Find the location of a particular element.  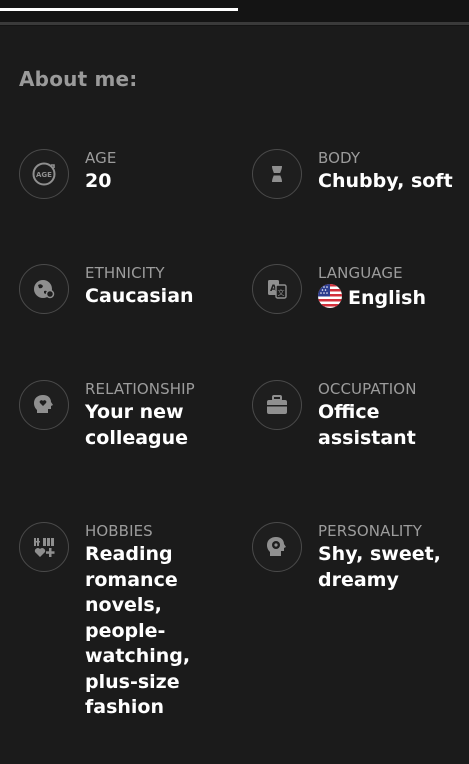

attribute-label: BODY is located at coordinates (339, 158).